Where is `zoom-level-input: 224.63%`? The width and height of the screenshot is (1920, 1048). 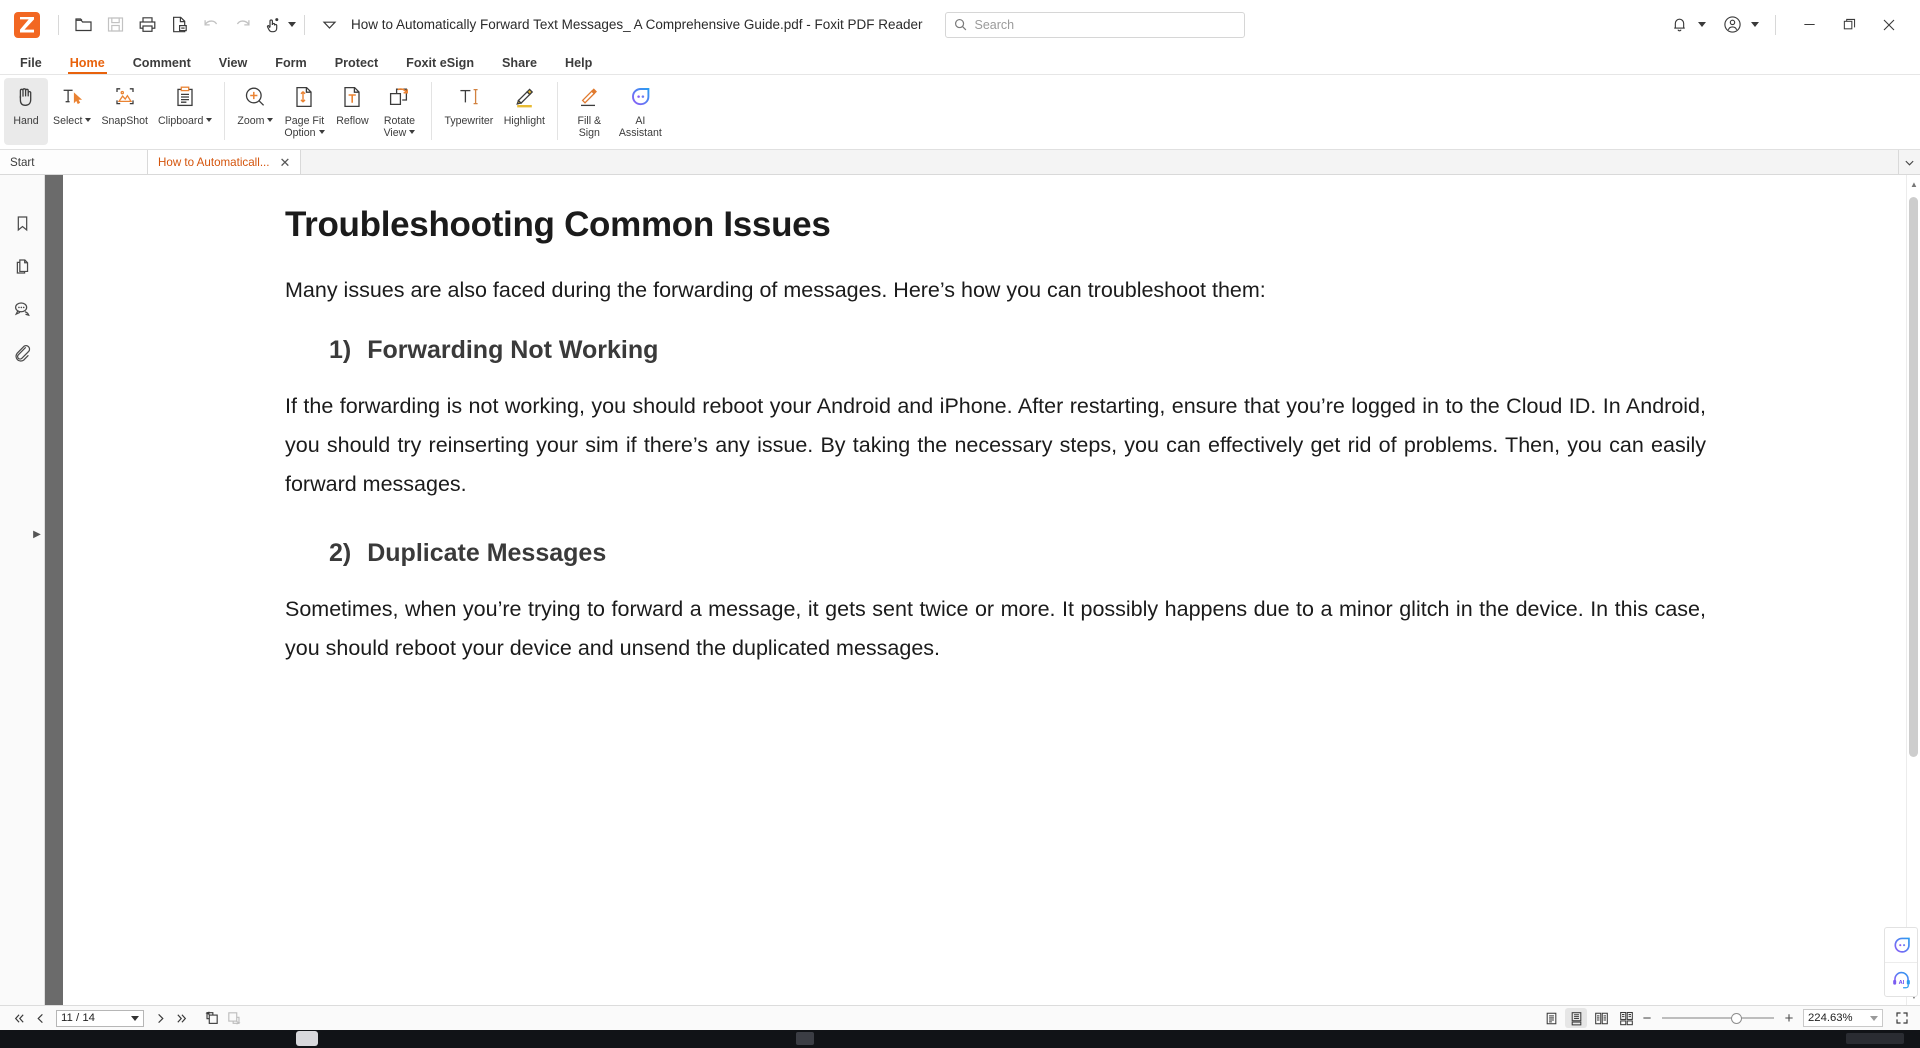
zoom-level-input: 224.63% is located at coordinates (1843, 1018).